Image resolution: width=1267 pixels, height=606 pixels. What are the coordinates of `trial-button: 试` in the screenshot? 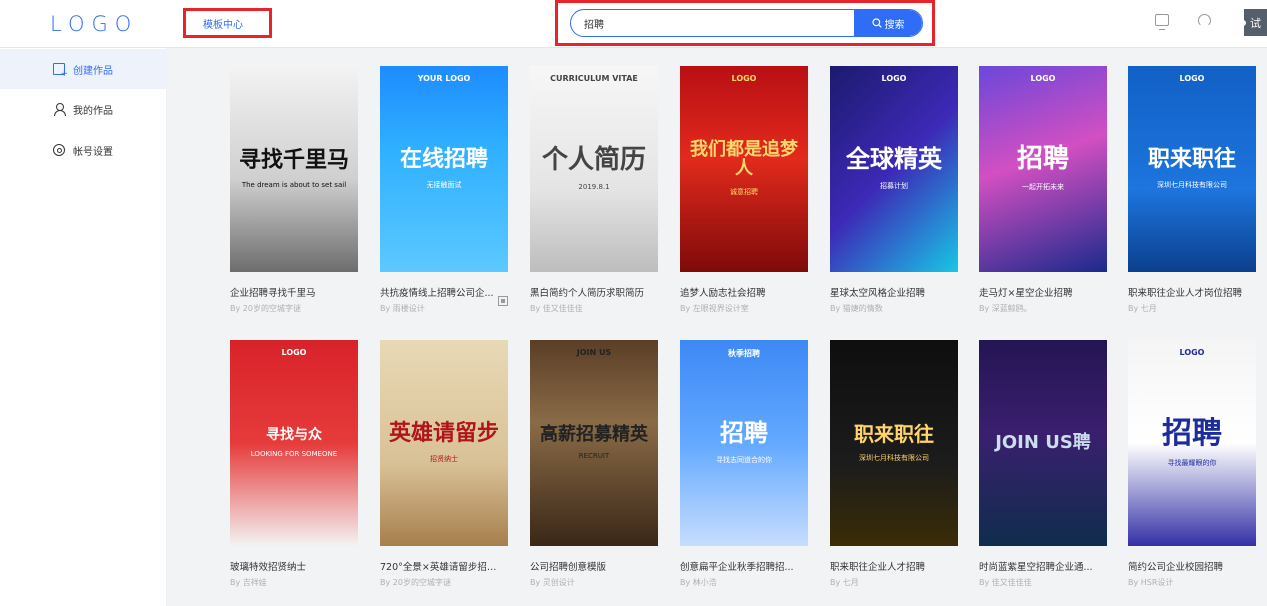 It's located at (1253, 22).